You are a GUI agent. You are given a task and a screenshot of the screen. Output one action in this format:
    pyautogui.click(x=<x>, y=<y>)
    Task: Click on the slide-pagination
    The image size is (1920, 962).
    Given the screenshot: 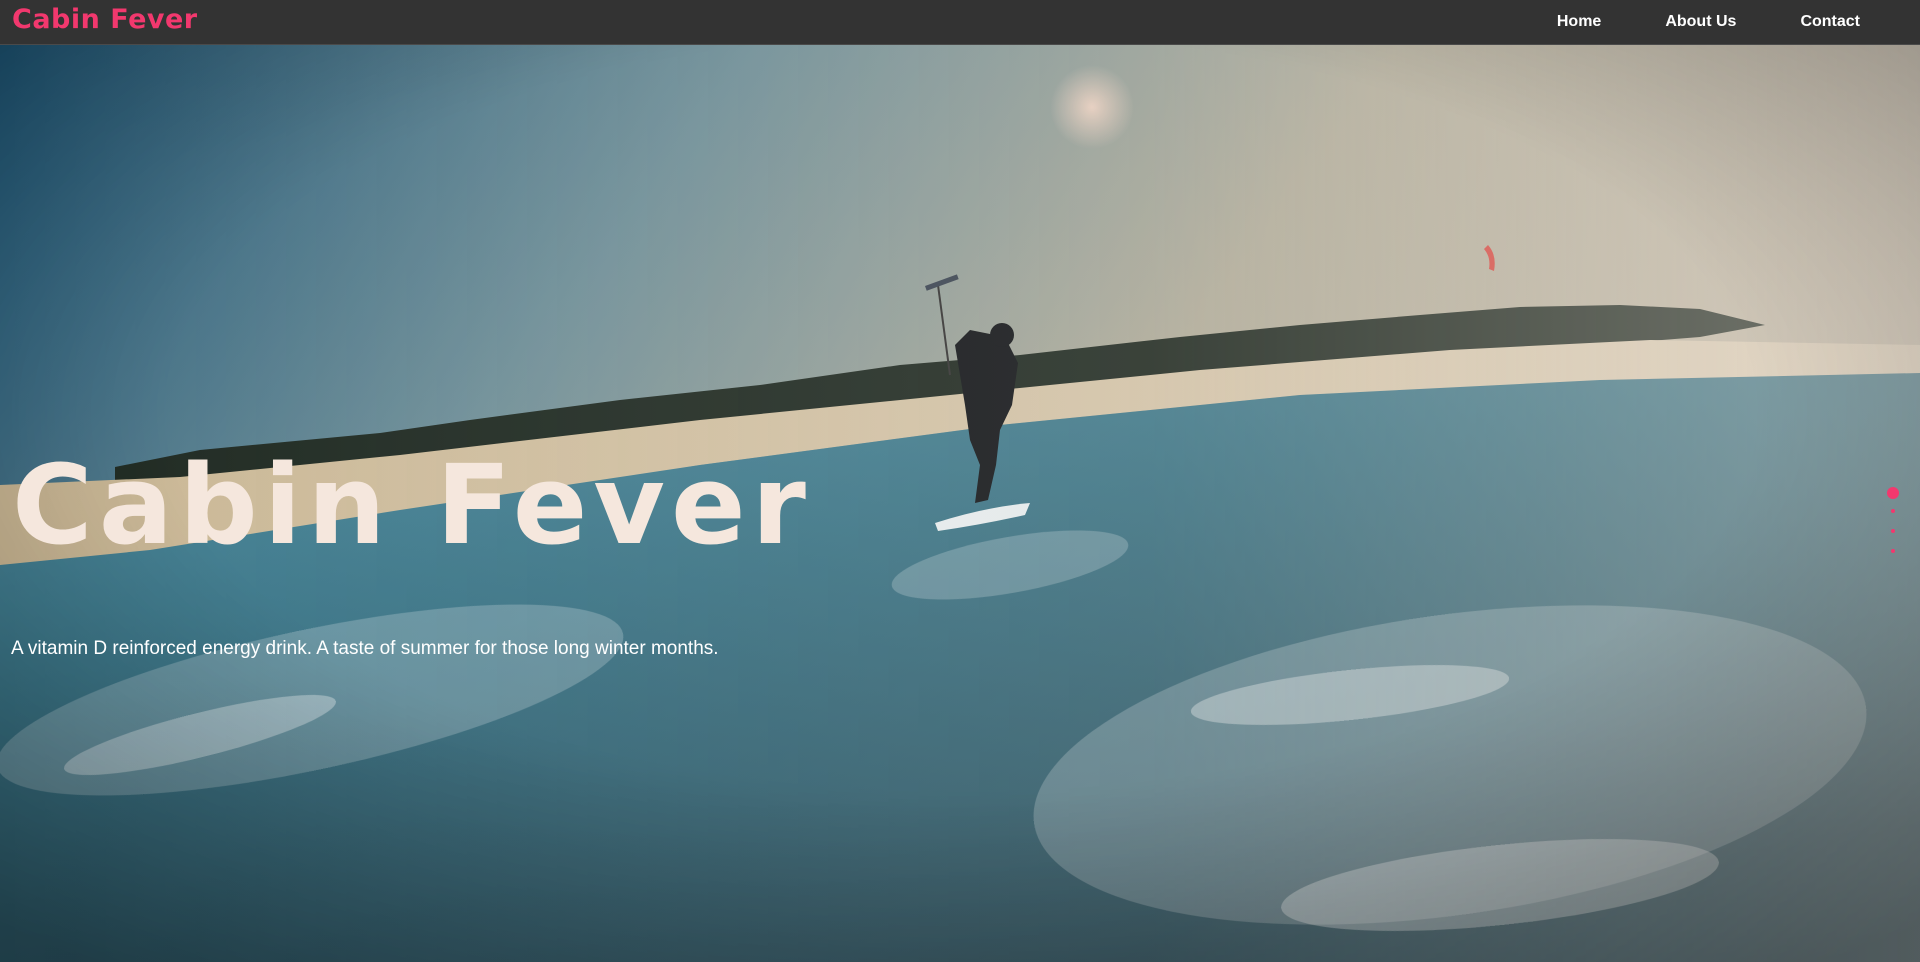 What is the action you would take?
    pyautogui.click(x=1893, y=528)
    